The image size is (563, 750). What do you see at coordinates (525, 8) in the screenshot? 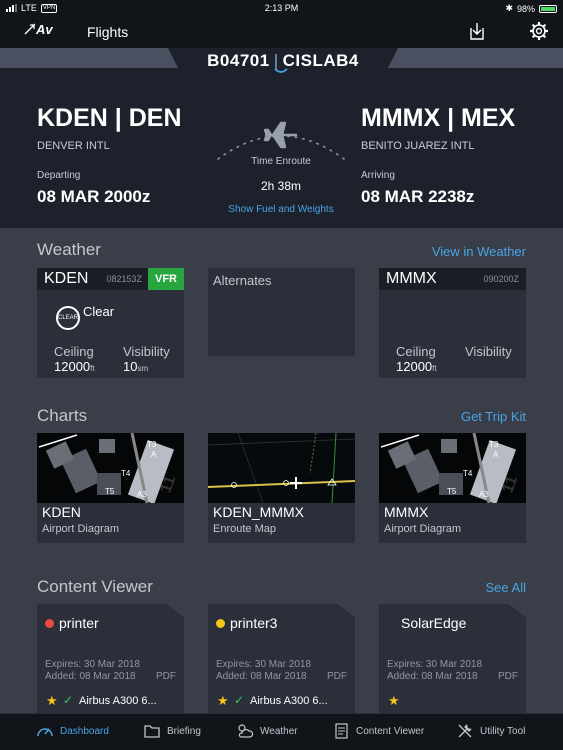
I see `battery-percent: 98%` at bounding box center [525, 8].